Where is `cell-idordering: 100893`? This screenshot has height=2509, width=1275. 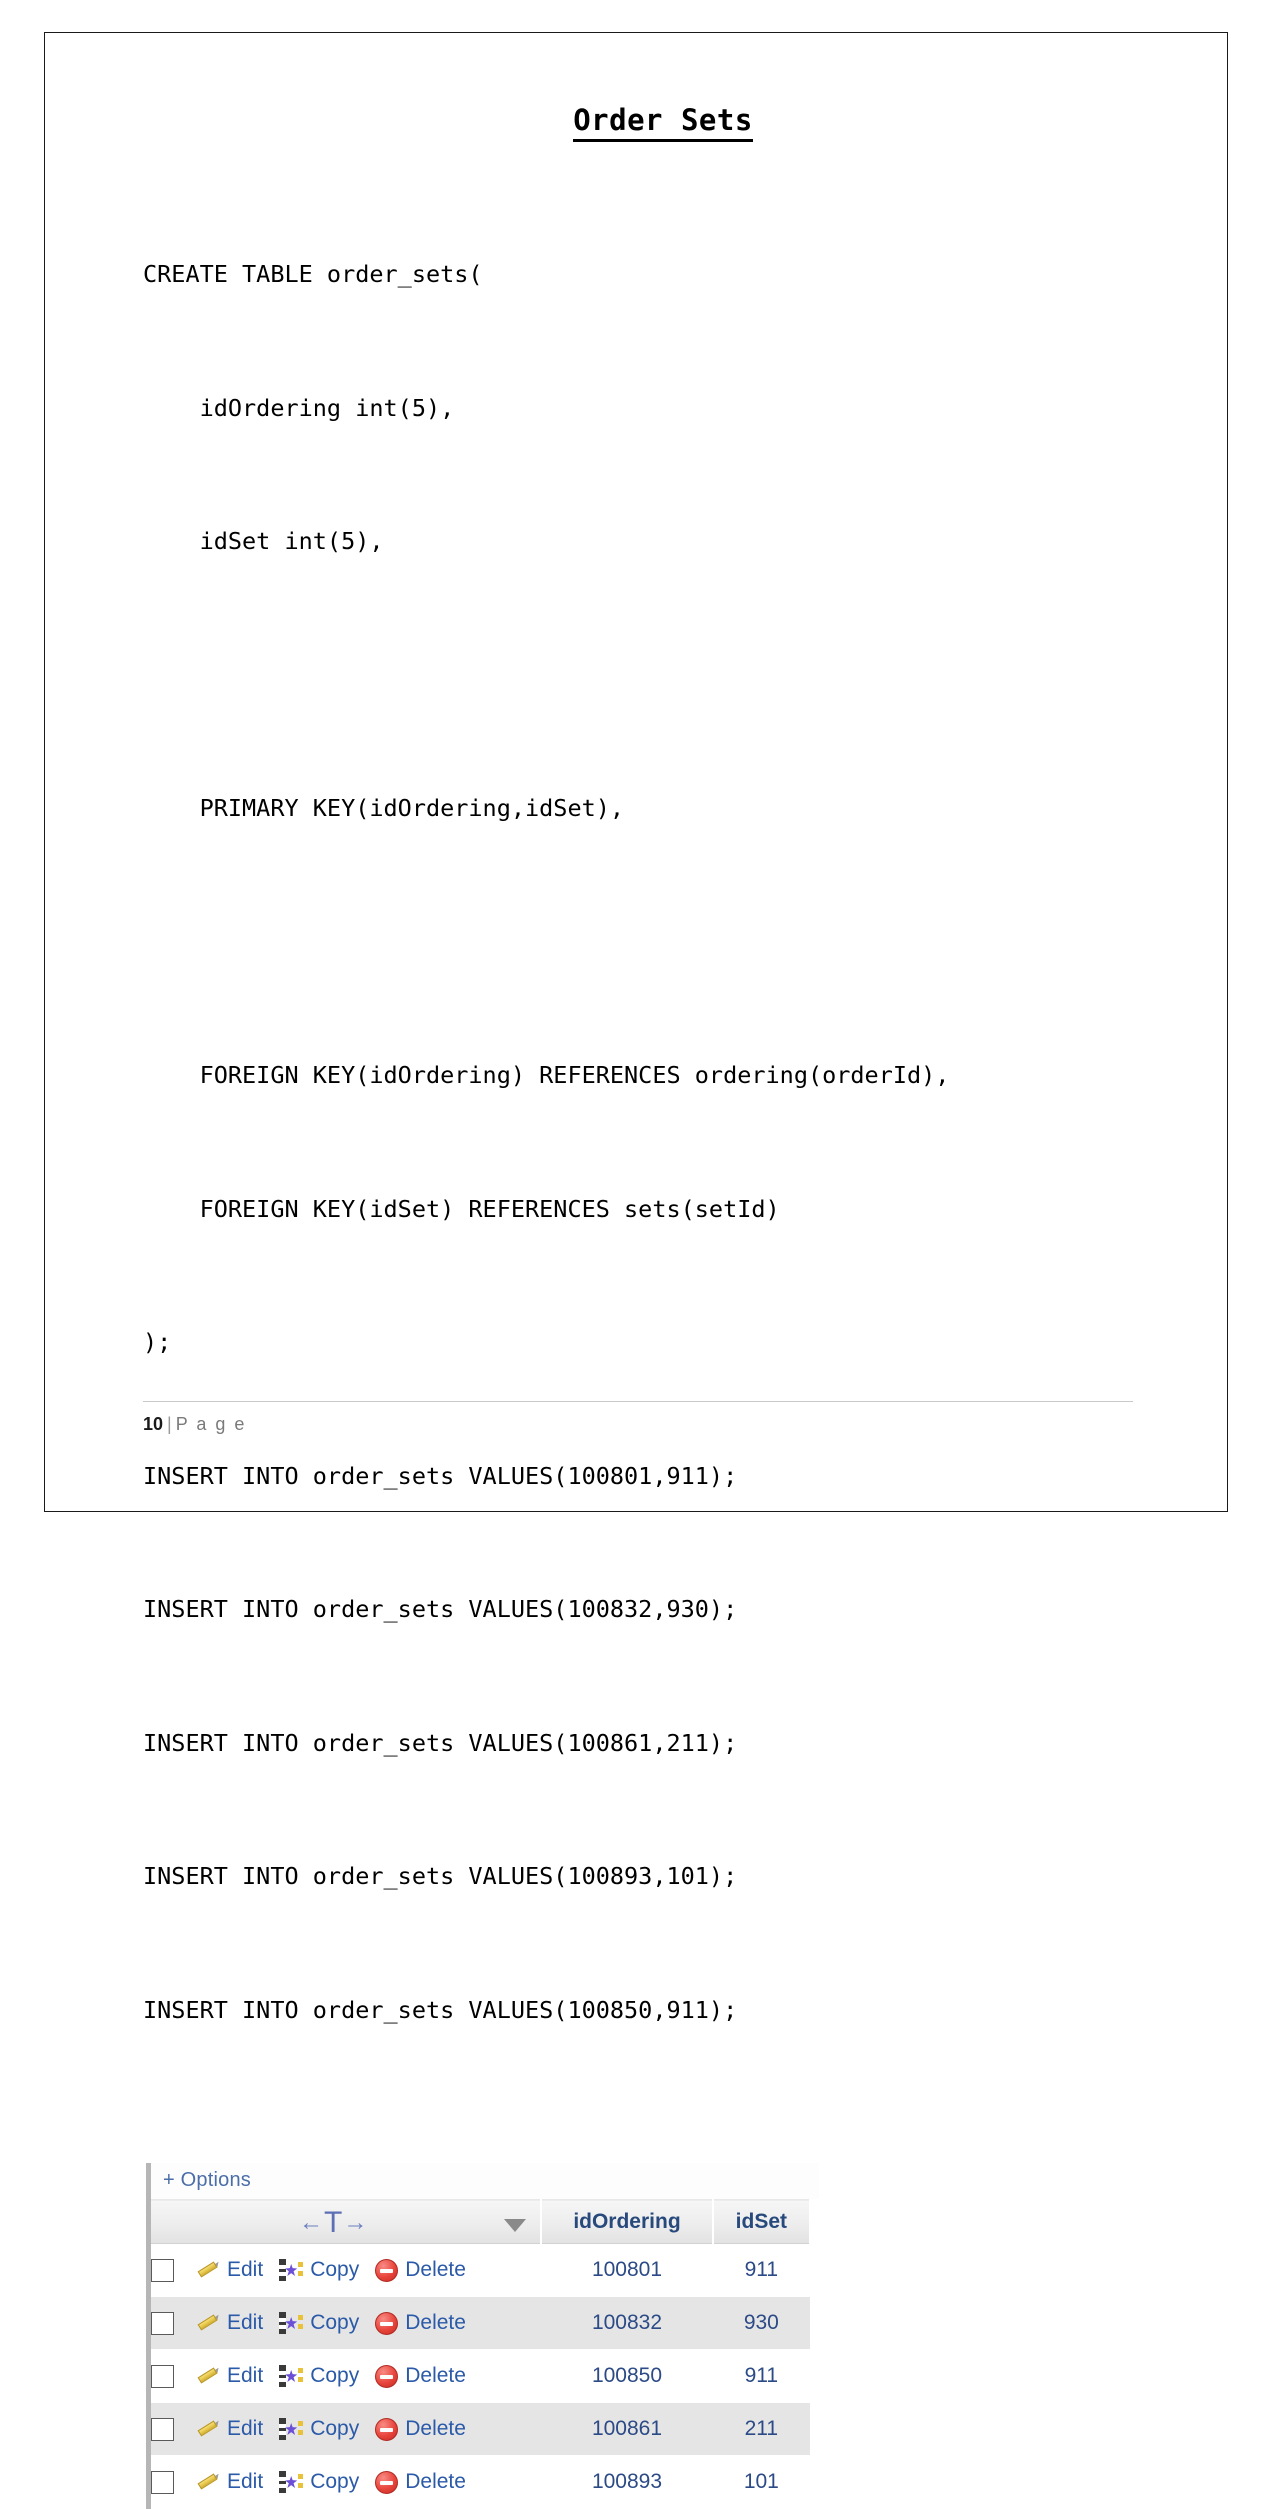
cell-idordering: 100893 is located at coordinates (627, 2482).